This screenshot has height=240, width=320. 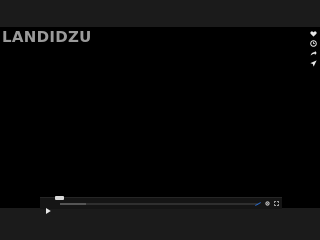 I want to click on heart-icon, so click(x=313, y=33).